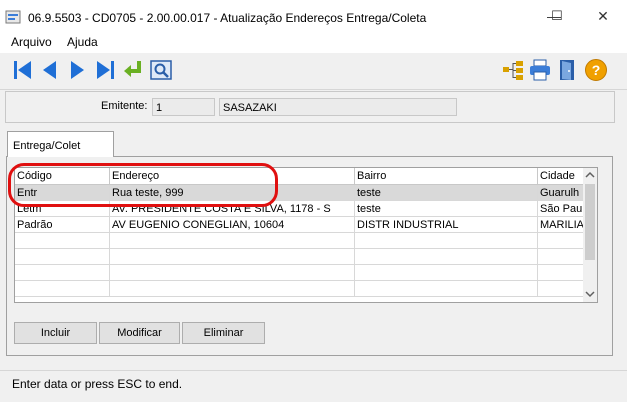 The height and width of the screenshot is (402, 627). What do you see at coordinates (568, 70) in the screenshot?
I see `exit-door-icon` at bounding box center [568, 70].